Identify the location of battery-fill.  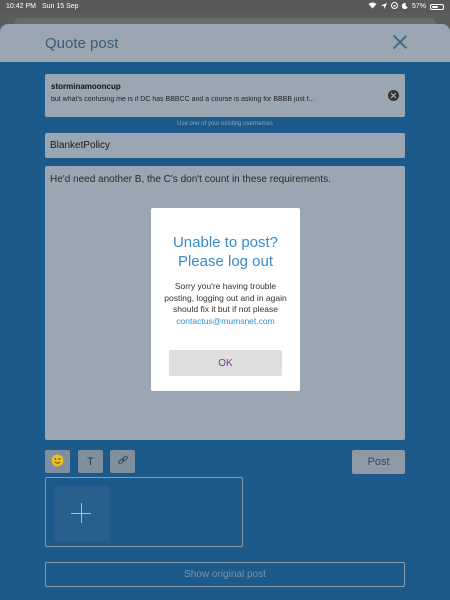
(435, 6).